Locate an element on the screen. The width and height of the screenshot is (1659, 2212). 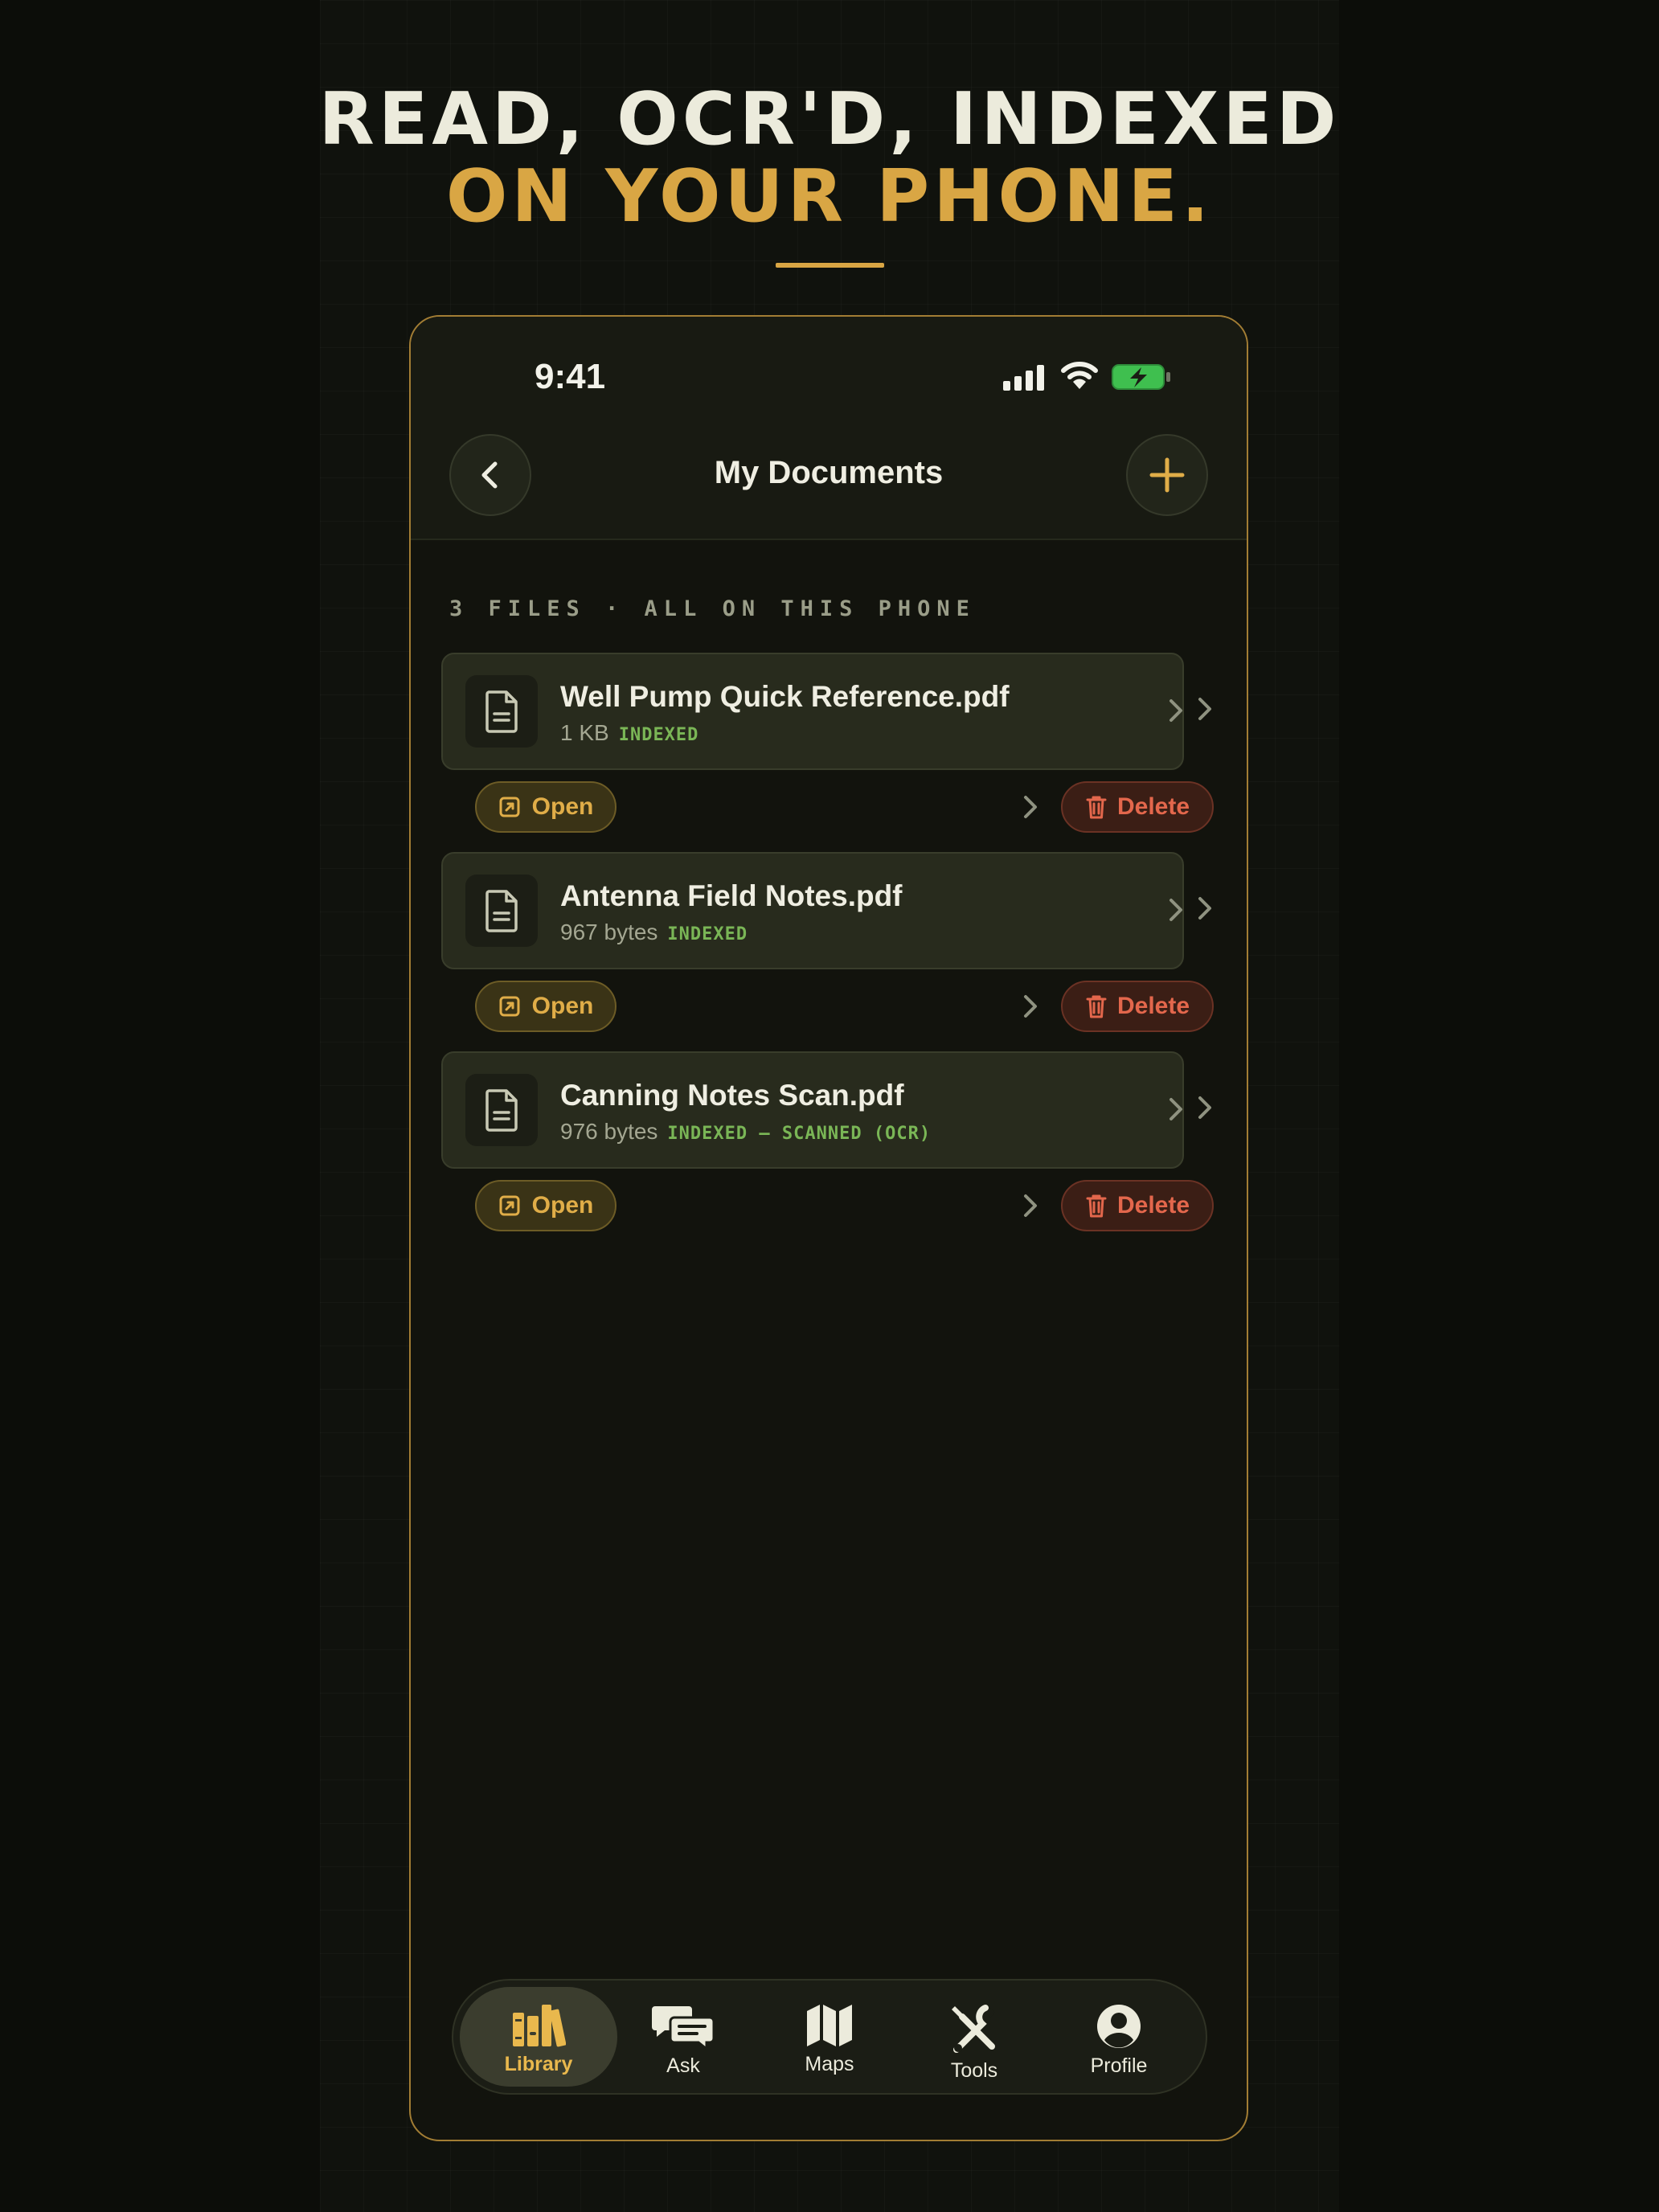
tab-profile: Profile is located at coordinates (1119, 2037).